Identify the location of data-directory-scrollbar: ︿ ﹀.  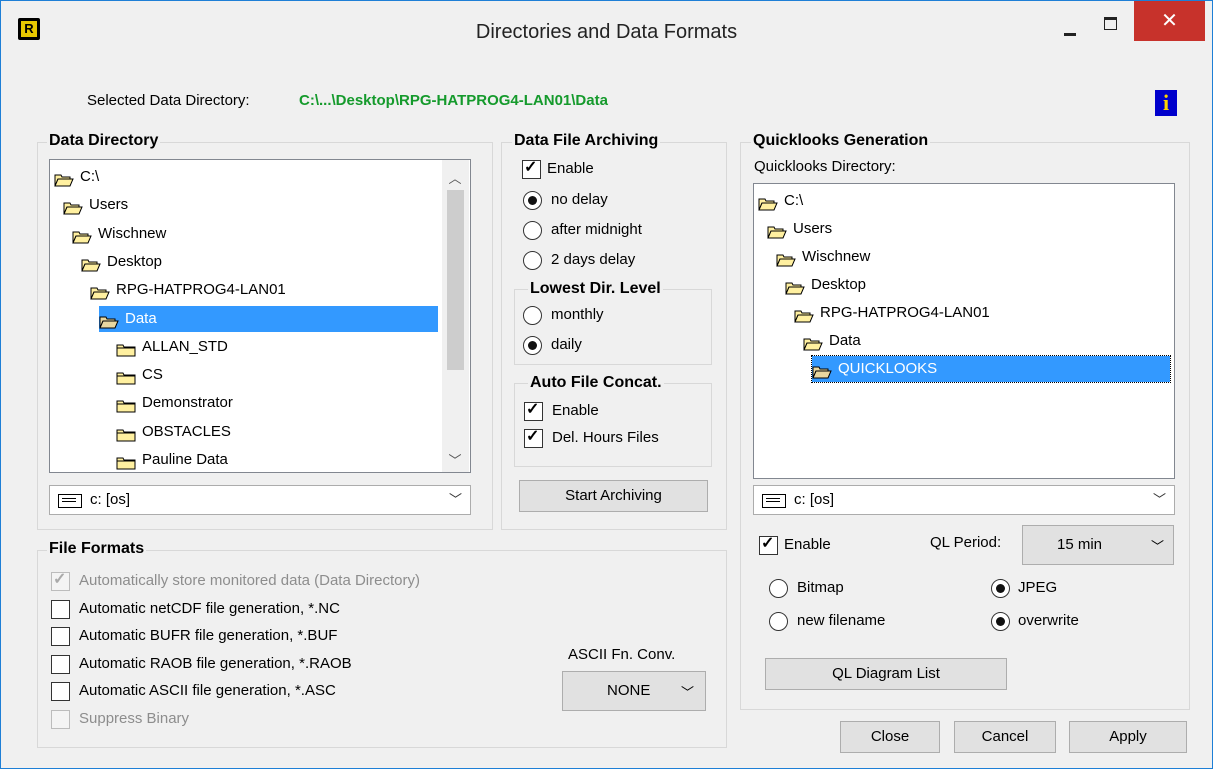
(455, 316).